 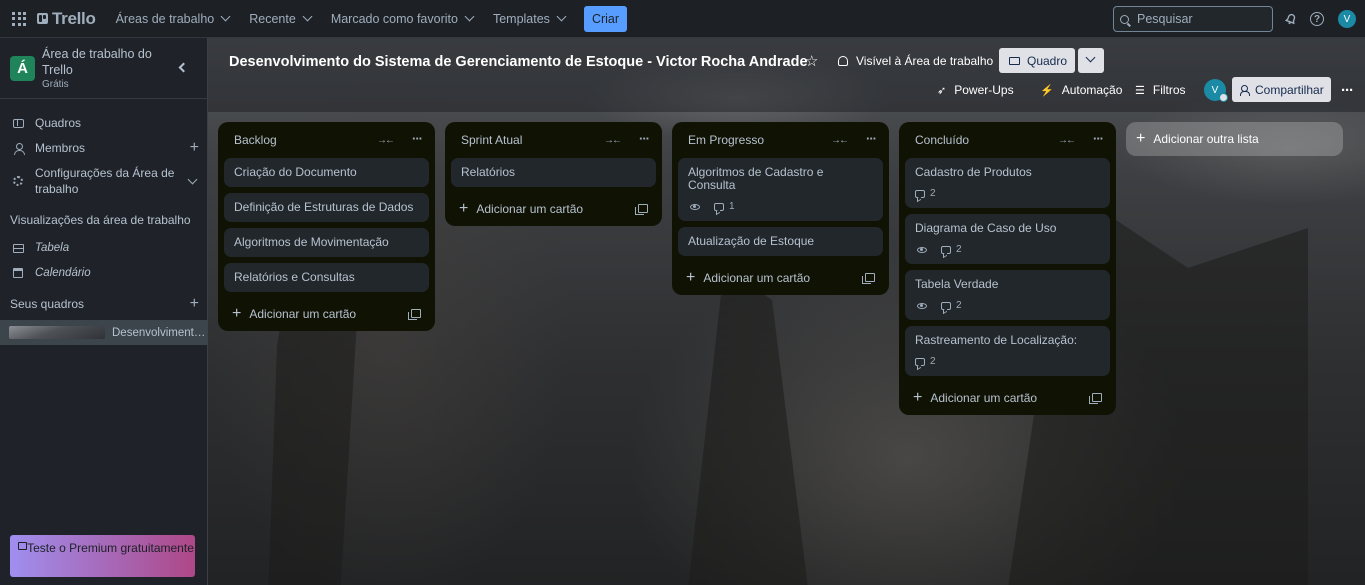 What do you see at coordinates (1007, 183) in the screenshot?
I see `card: Cadastro de Produtos 2` at bounding box center [1007, 183].